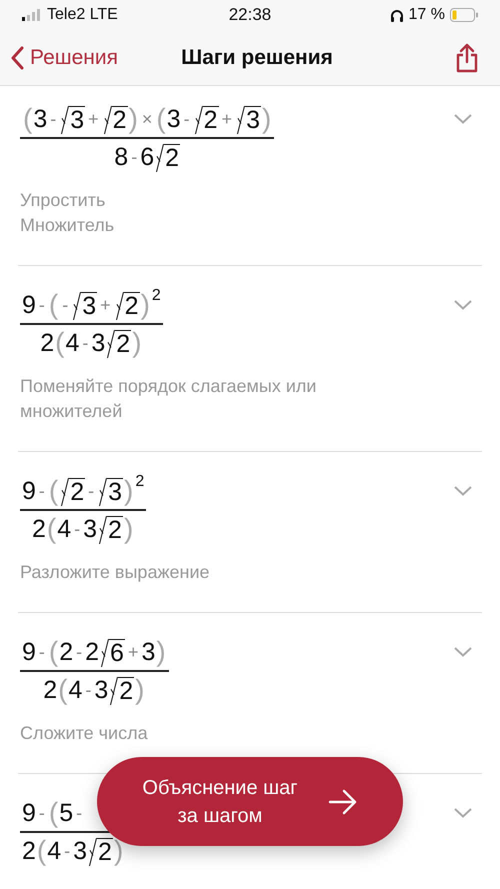  Describe the element at coordinates (64, 58) in the screenshot. I see `back-button: Решения` at that location.